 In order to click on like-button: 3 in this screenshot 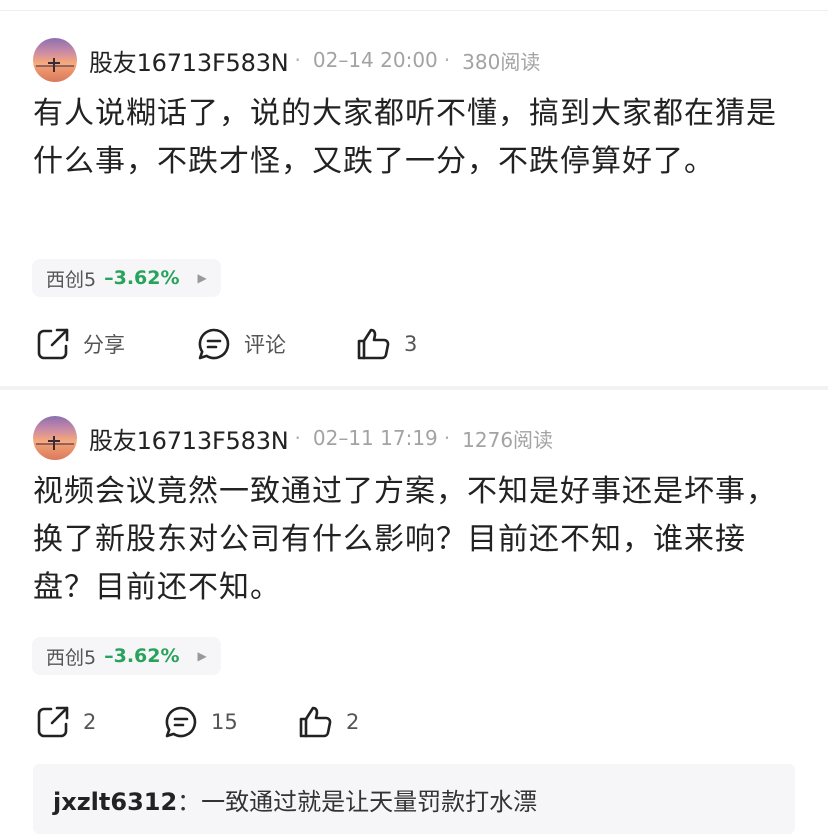, I will do `click(386, 344)`.